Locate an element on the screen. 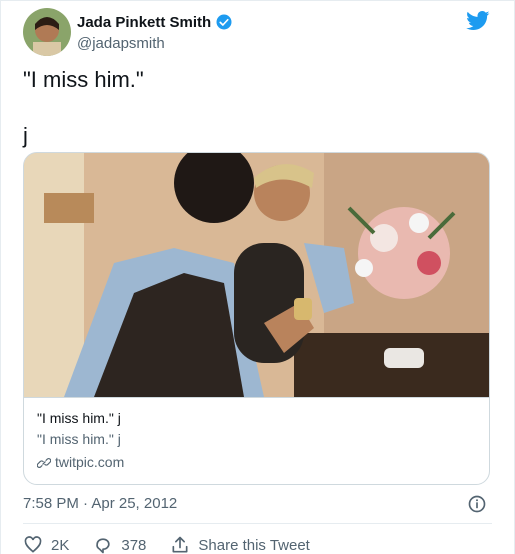  like-button: 2K is located at coordinates (46, 544).